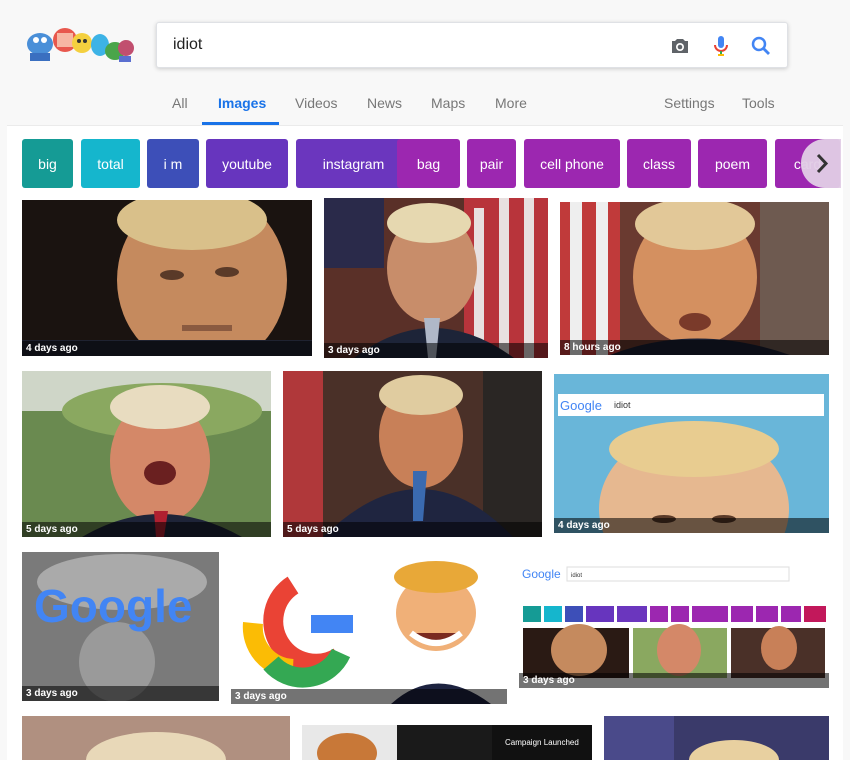  What do you see at coordinates (428, 163) in the screenshot?
I see `related-chip: bag` at bounding box center [428, 163].